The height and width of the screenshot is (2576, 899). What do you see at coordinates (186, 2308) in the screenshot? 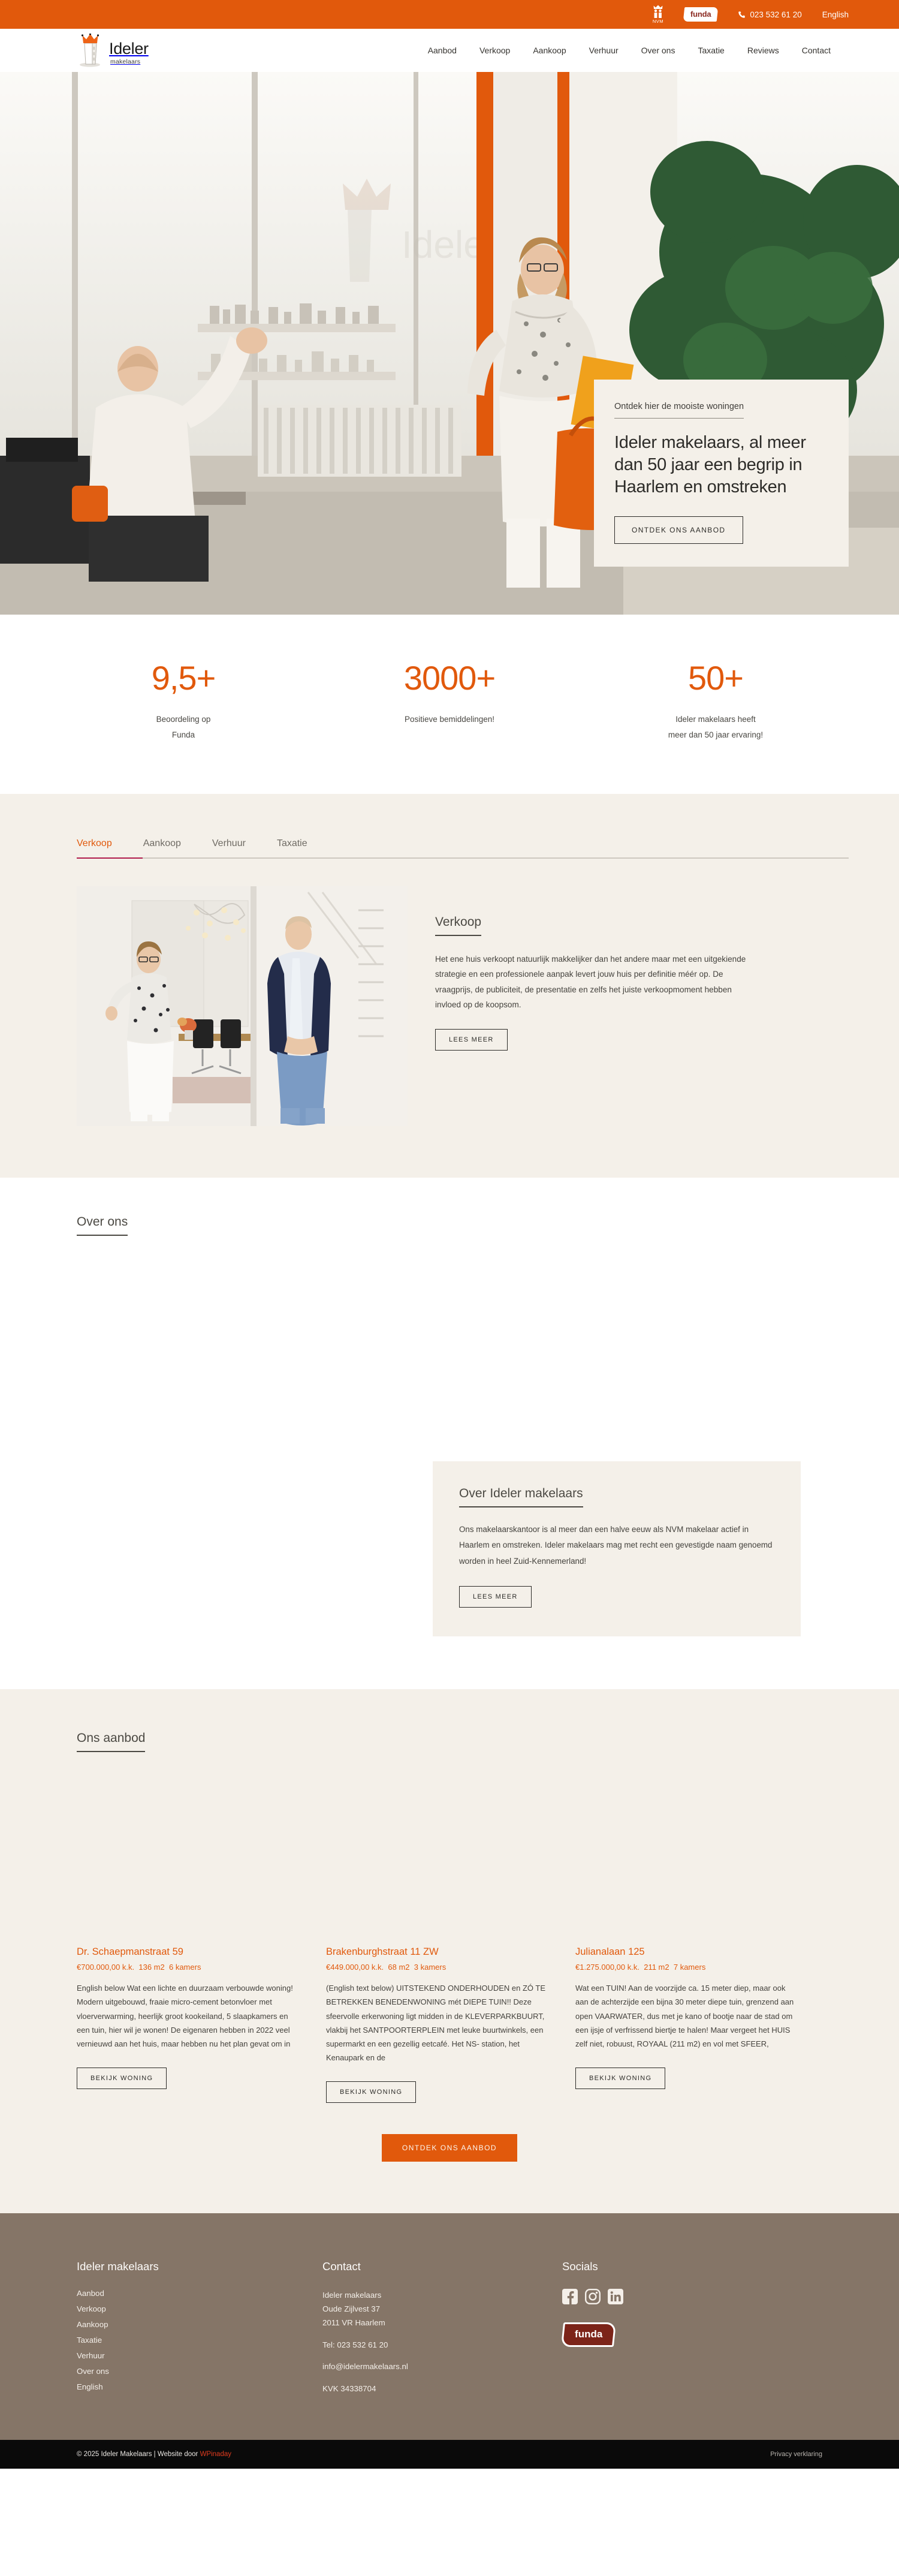
I see `footer-link-verkoop: Verkoop` at bounding box center [186, 2308].